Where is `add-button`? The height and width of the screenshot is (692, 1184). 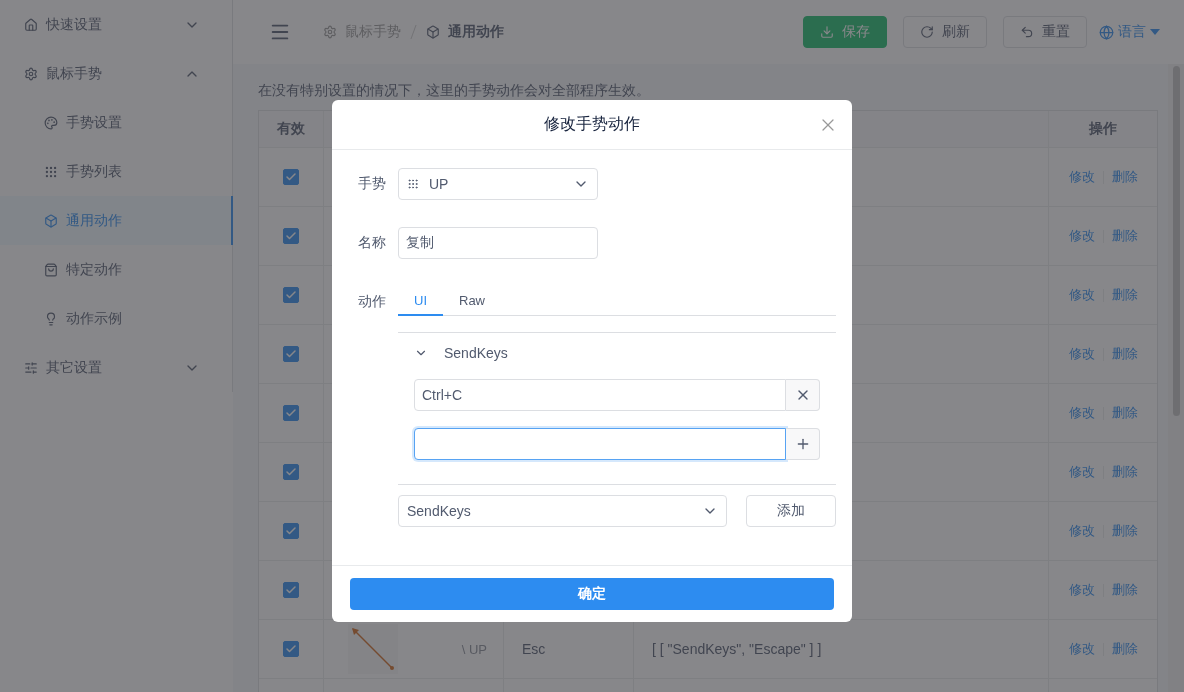
add-button is located at coordinates (803, 444).